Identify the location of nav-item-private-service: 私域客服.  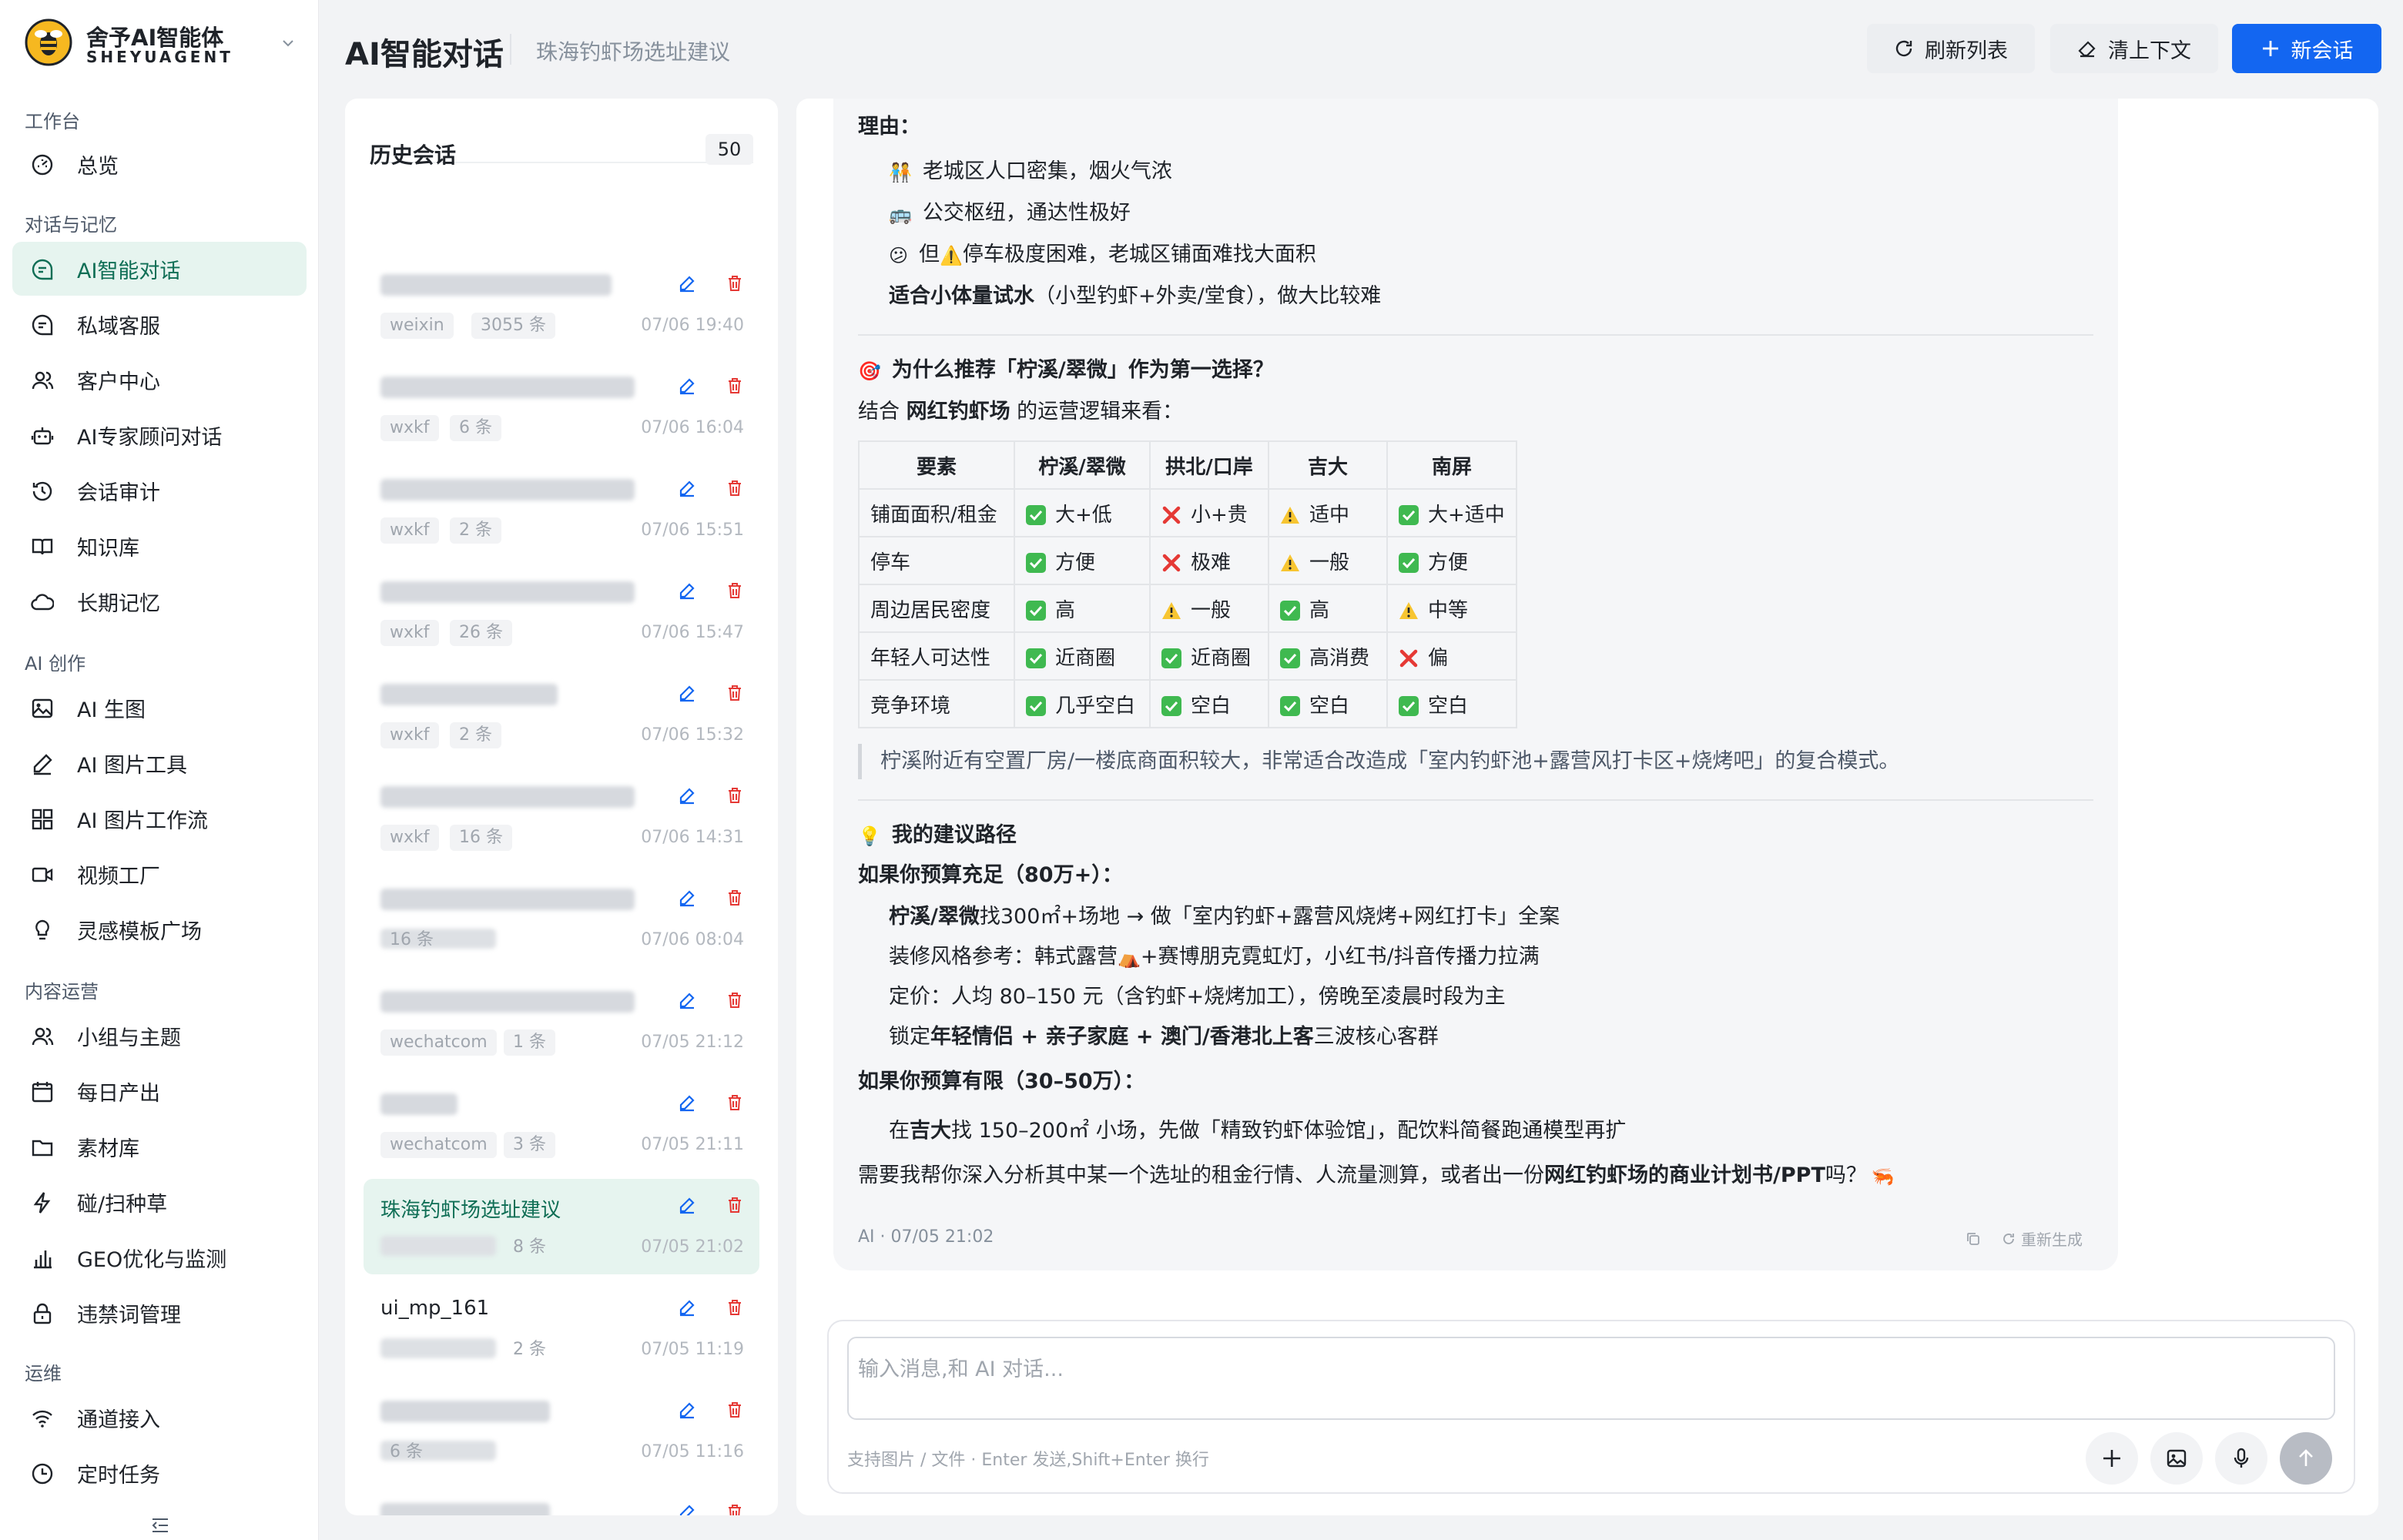
(160, 324).